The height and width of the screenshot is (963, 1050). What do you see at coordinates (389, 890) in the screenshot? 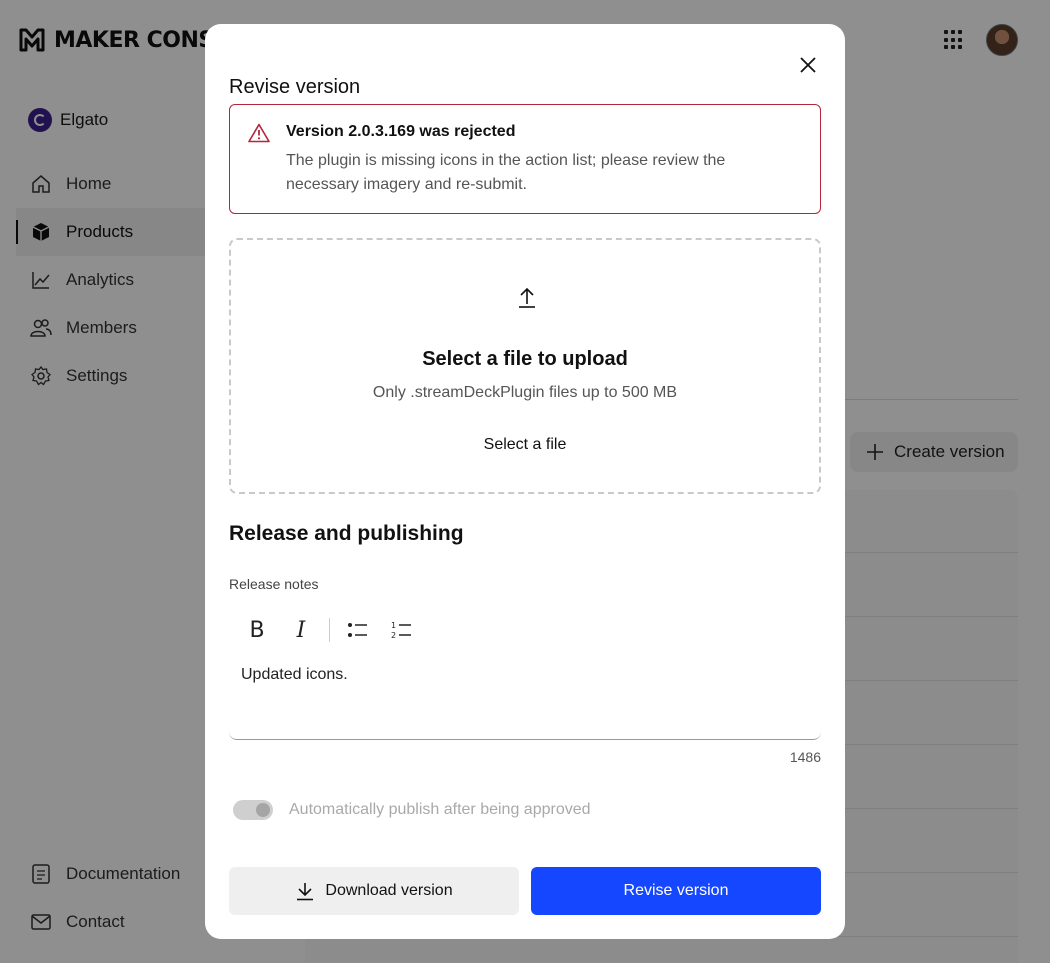
I see `download-version-label: Download version` at bounding box center [389, 890].